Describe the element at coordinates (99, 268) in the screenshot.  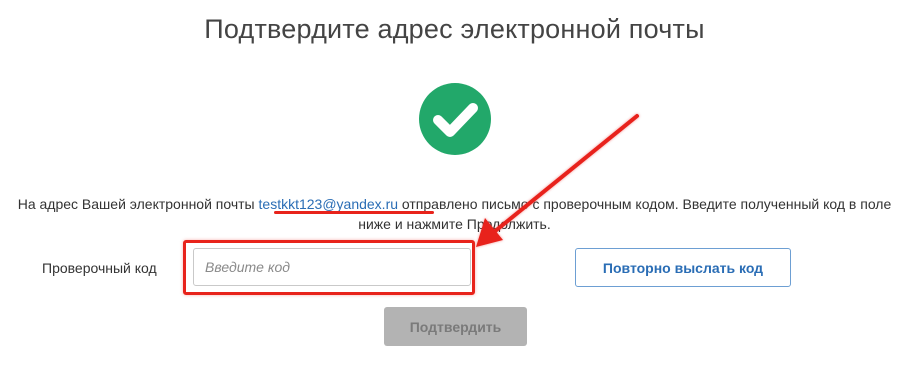
I see `code-field-label: Проверочный код` at that location.